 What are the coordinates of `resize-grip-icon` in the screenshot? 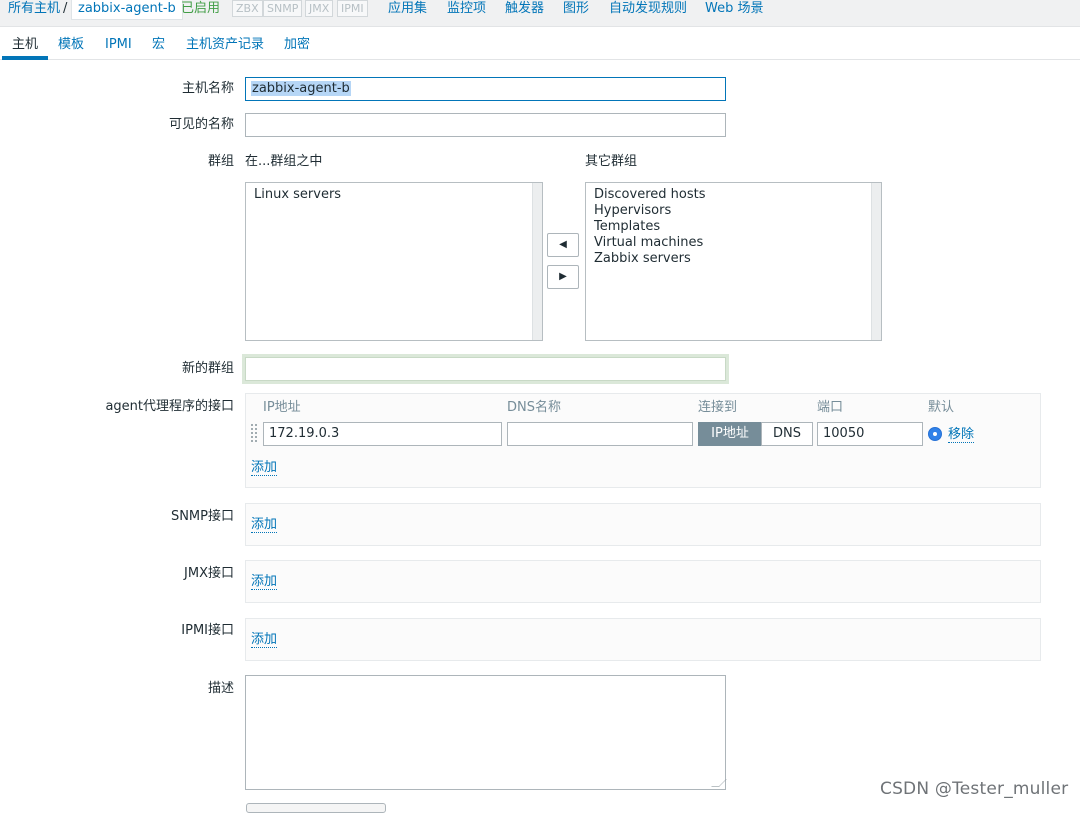 It's located at (719, 783).